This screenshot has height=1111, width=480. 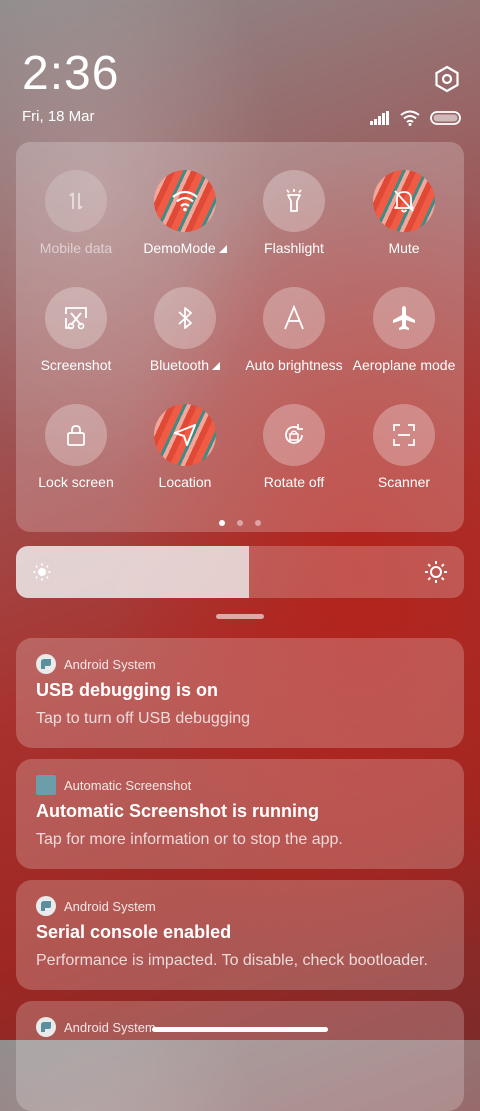 I want to click on tile-rotate-off-button, so click(x=294, y=435).